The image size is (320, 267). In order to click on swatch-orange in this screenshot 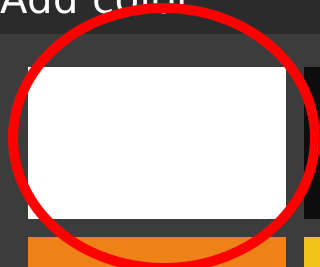, I will do `click(157, 252)`.